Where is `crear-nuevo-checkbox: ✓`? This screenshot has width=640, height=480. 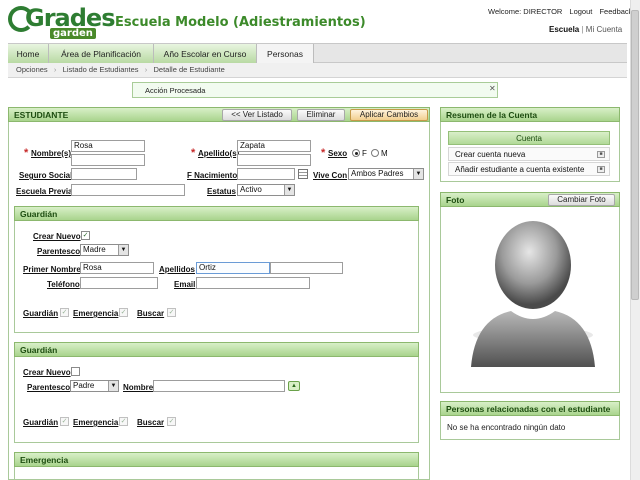
crear-nuevo-checkbox: ✓ is located at coordinates (85, 235).